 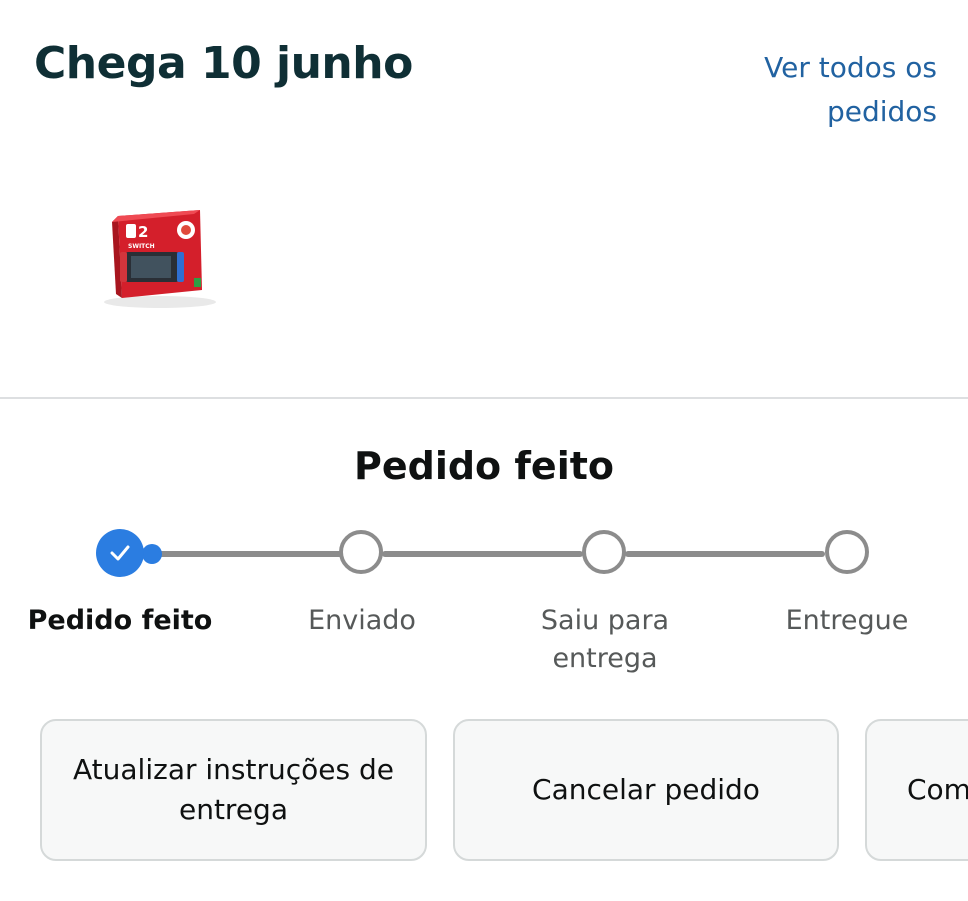 What do you see at coordinates (847, 620) in the screenshot?
I see `step-label-delivered: Entregue` at bounding box center [847, 620].